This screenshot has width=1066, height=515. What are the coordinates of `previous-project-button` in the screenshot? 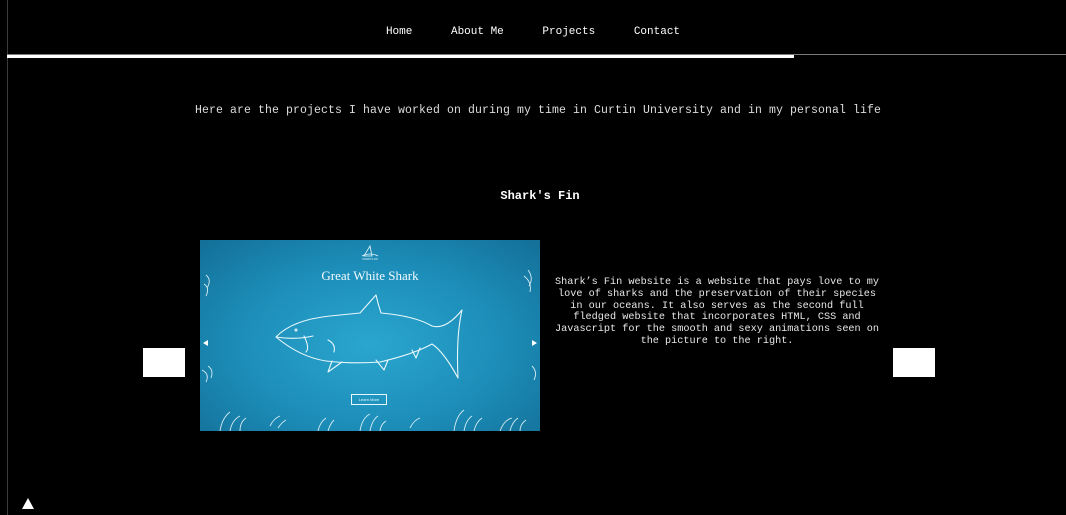 It's located at (164, 362).